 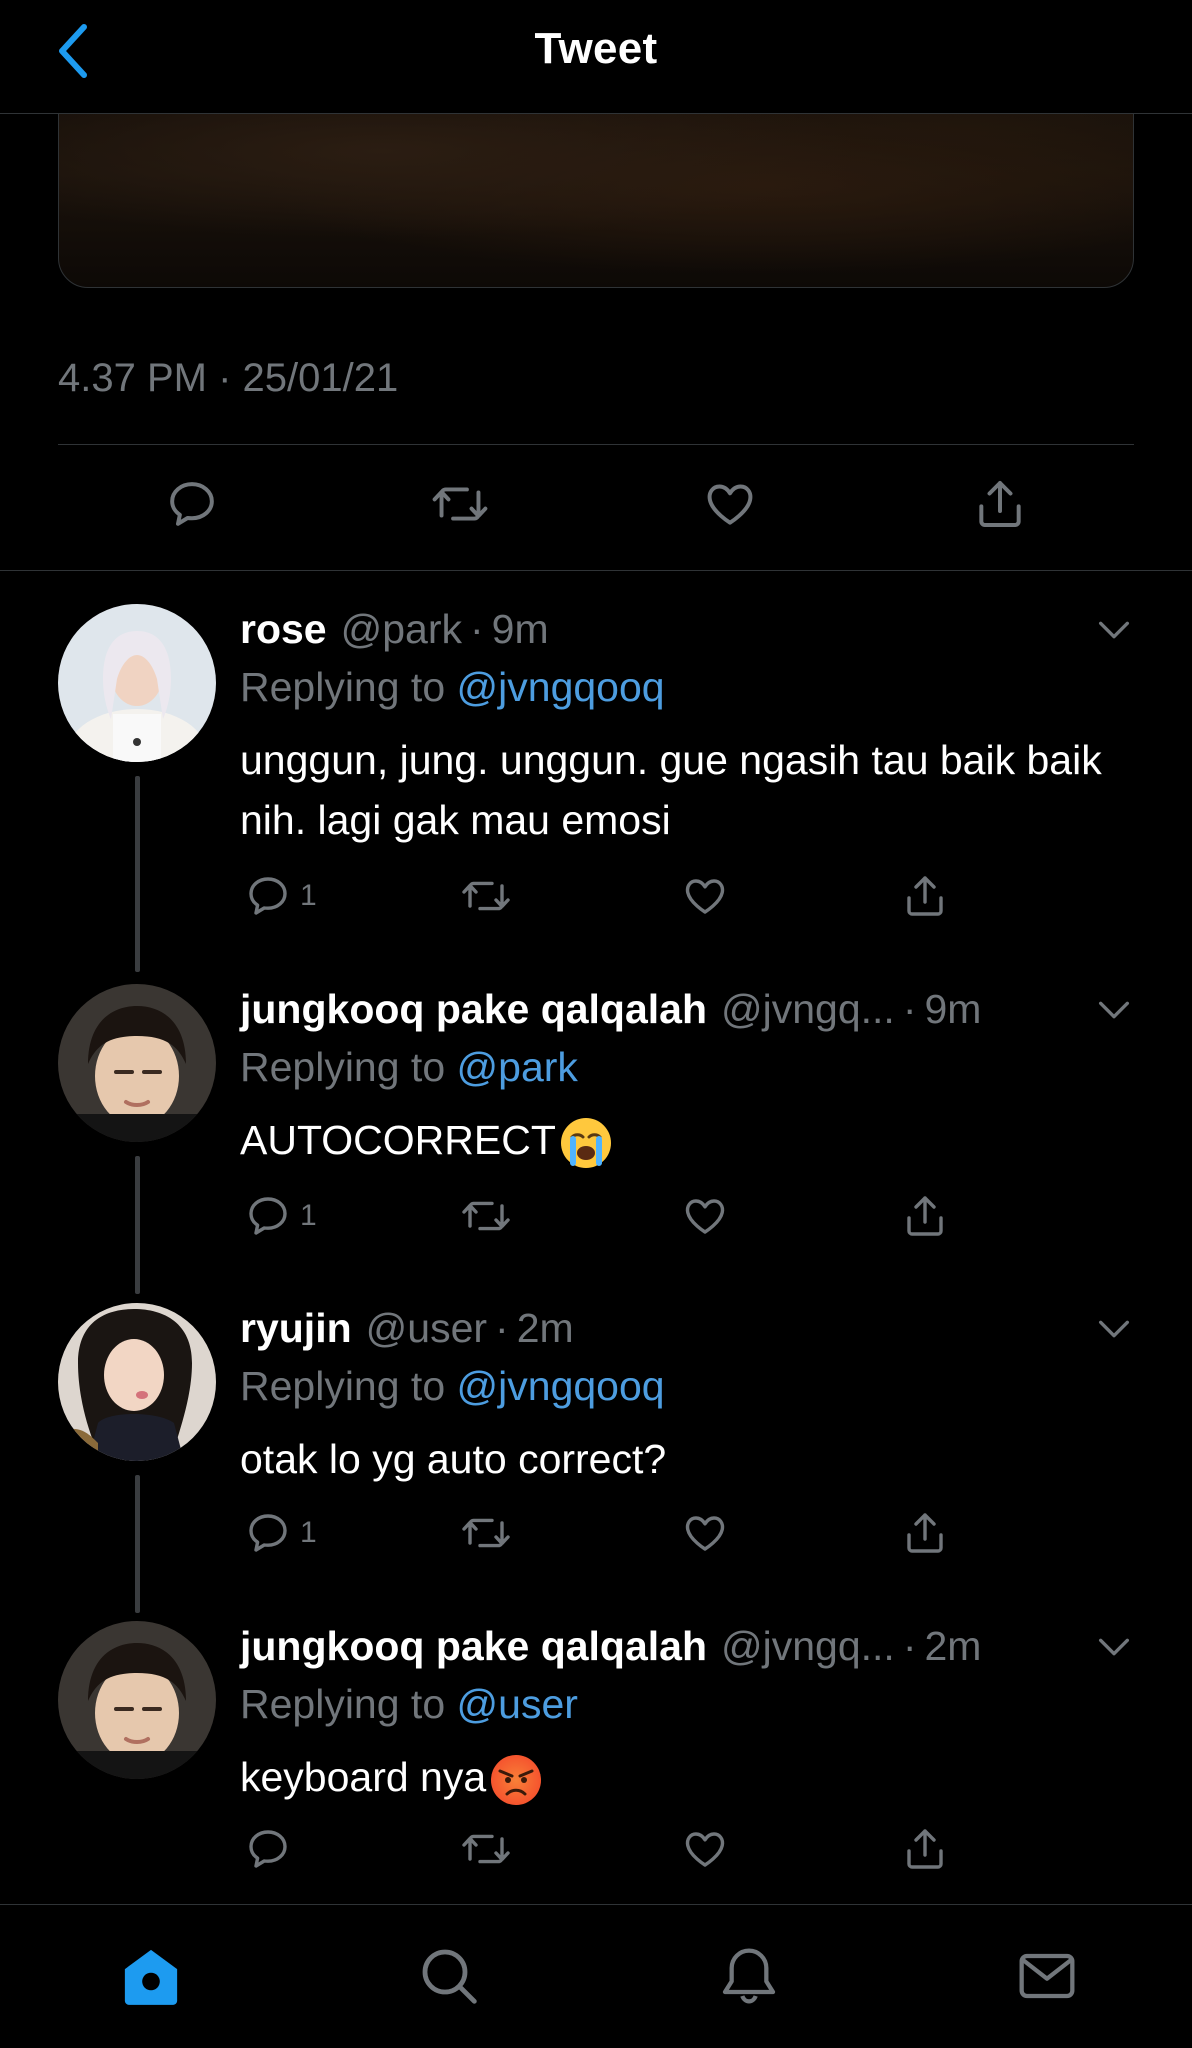 I want to click on reply-header: ryujin @user · 2m, so click(x=407, y=1328).